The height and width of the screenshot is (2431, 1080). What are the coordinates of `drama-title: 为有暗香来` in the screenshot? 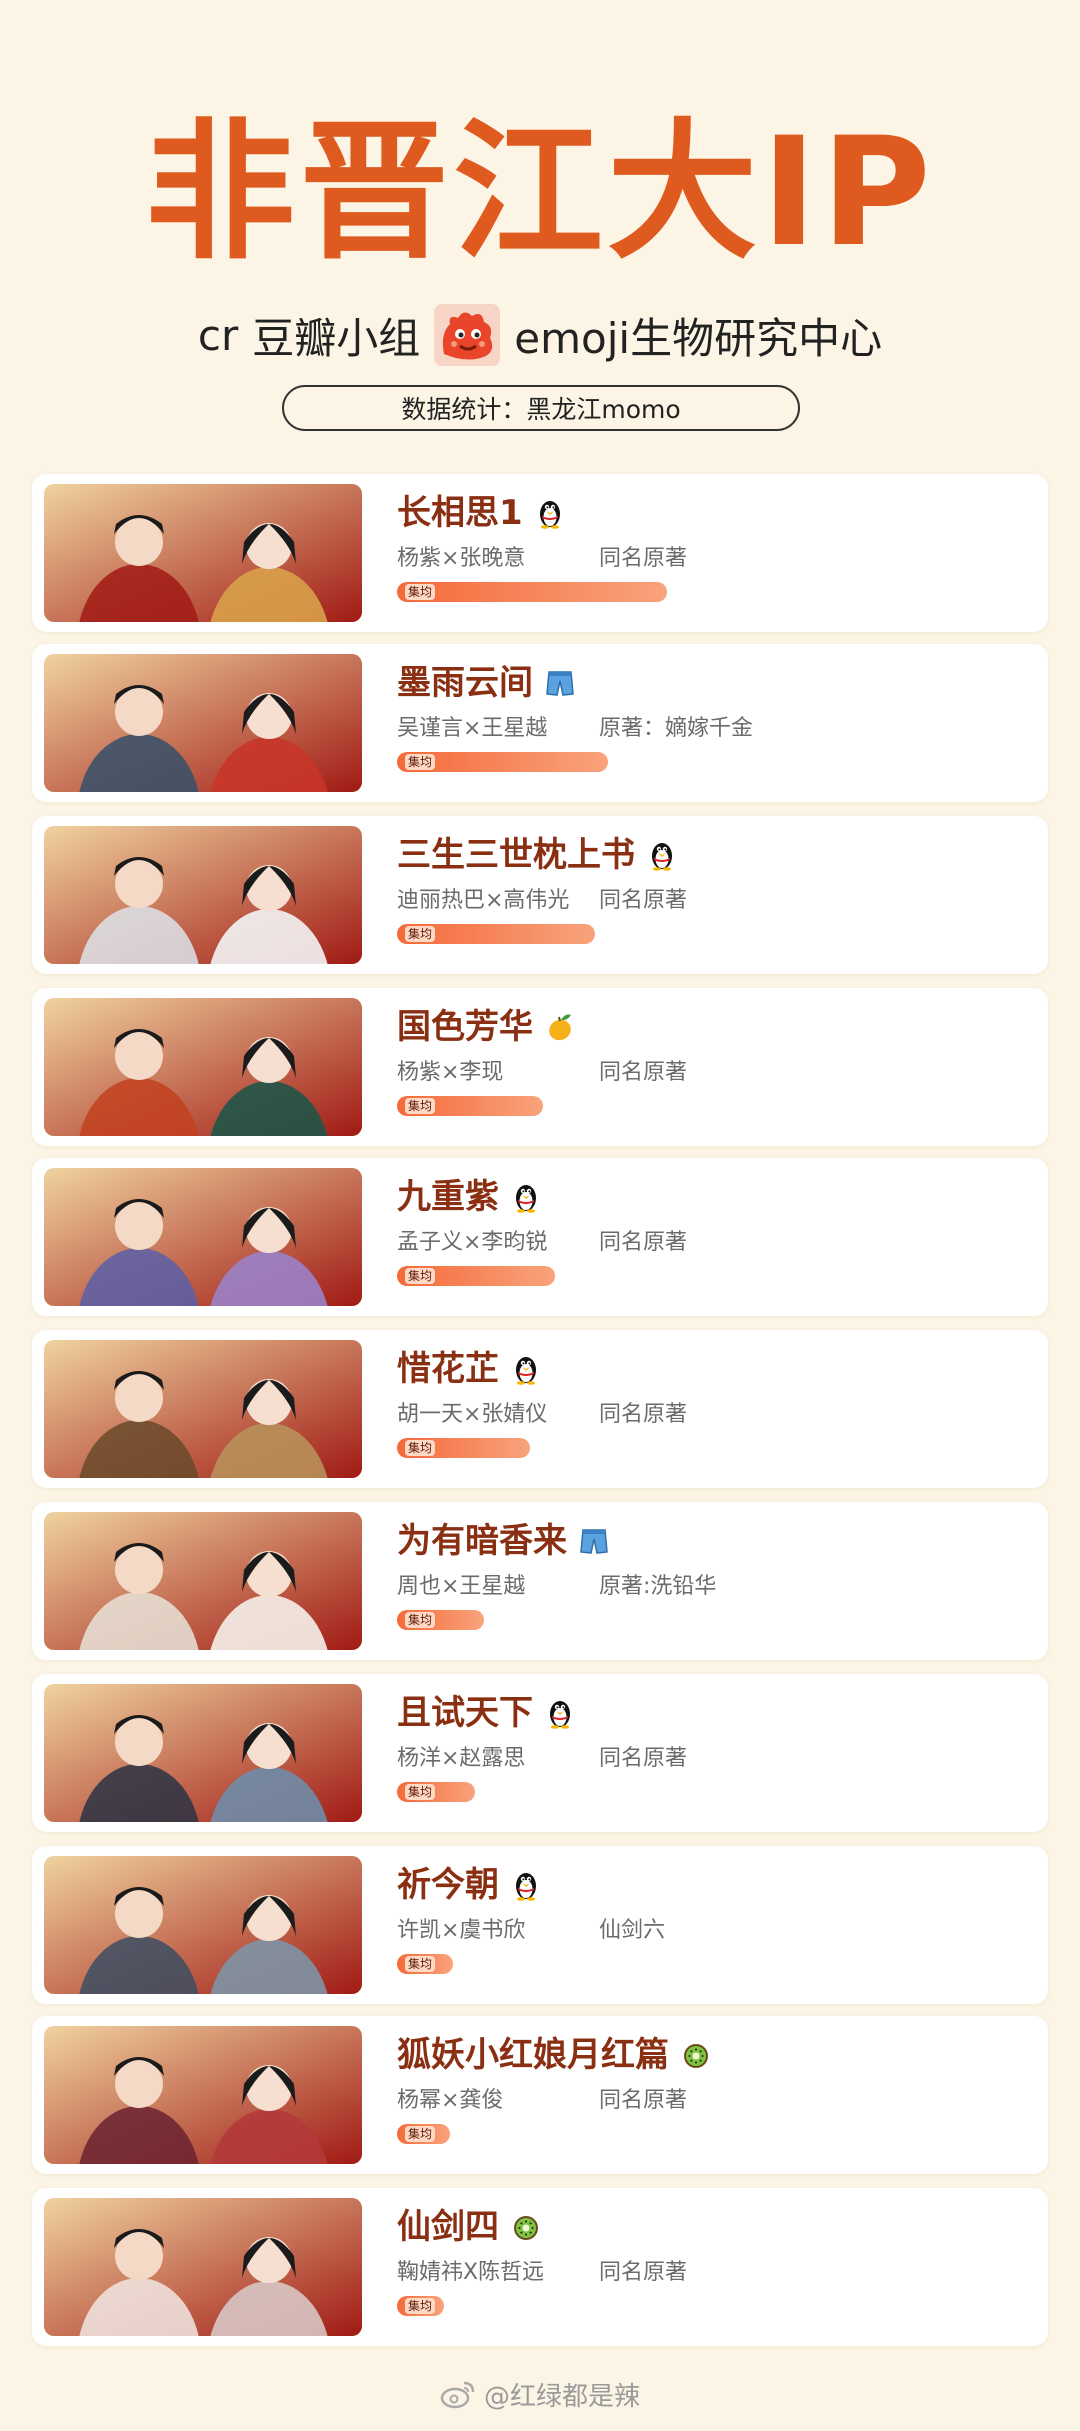 It's located at (482, 1541).